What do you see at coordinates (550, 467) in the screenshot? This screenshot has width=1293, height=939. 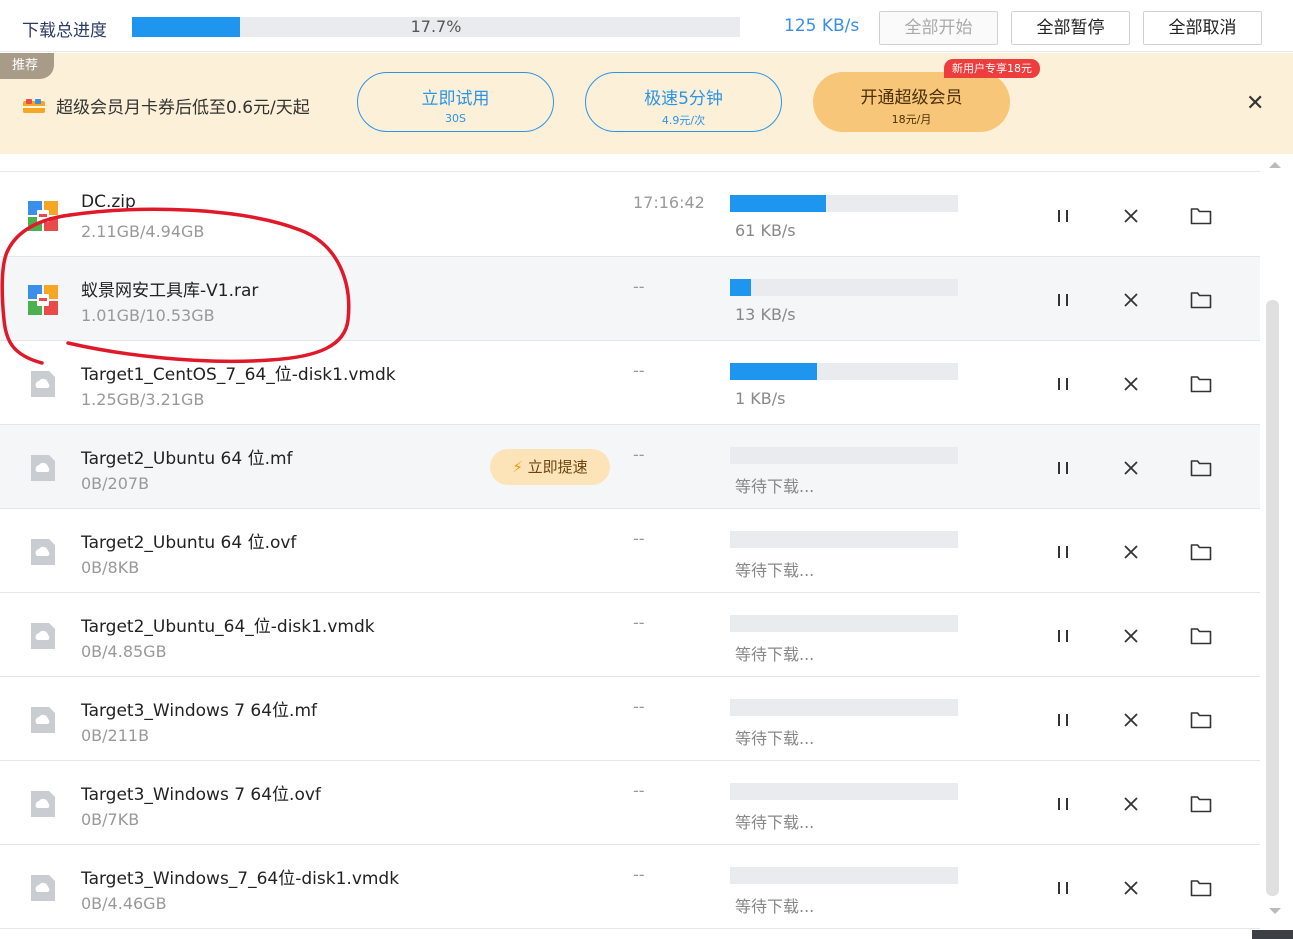 I see `boost-button: ⚡ 立即提速` at bounding box center [550, 467].